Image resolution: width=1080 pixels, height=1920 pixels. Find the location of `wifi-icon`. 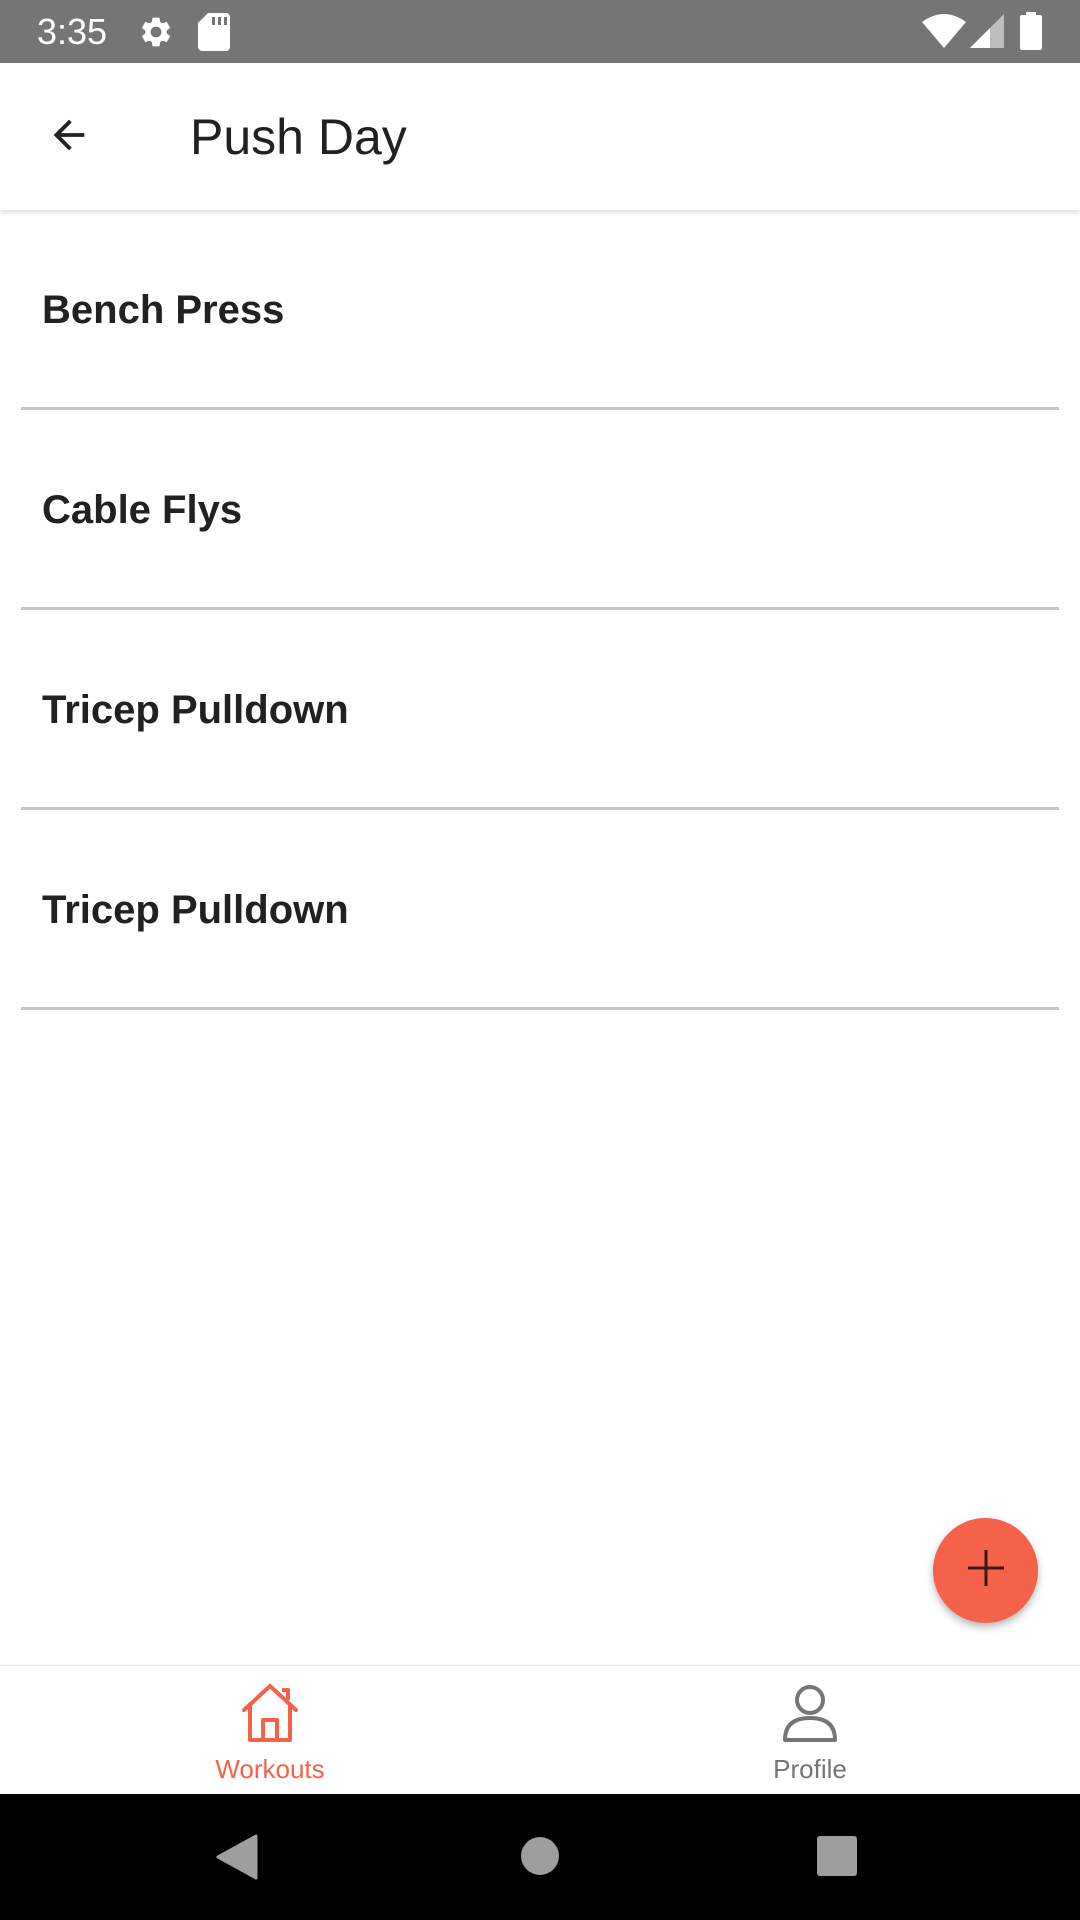

wifi-icon is located at coordinates (944, 31).